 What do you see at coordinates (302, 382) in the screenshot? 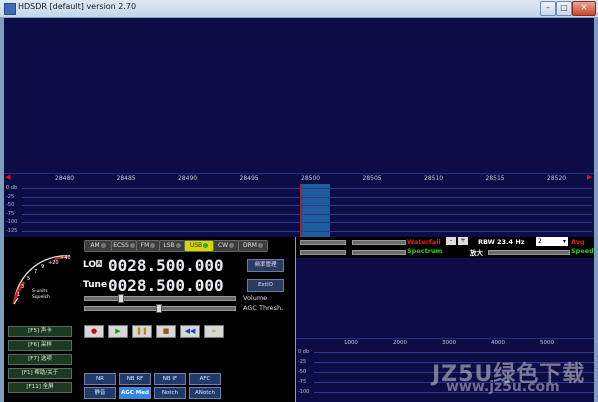
I see `audio-db-tick: -75` at bounding box center [302, 382].